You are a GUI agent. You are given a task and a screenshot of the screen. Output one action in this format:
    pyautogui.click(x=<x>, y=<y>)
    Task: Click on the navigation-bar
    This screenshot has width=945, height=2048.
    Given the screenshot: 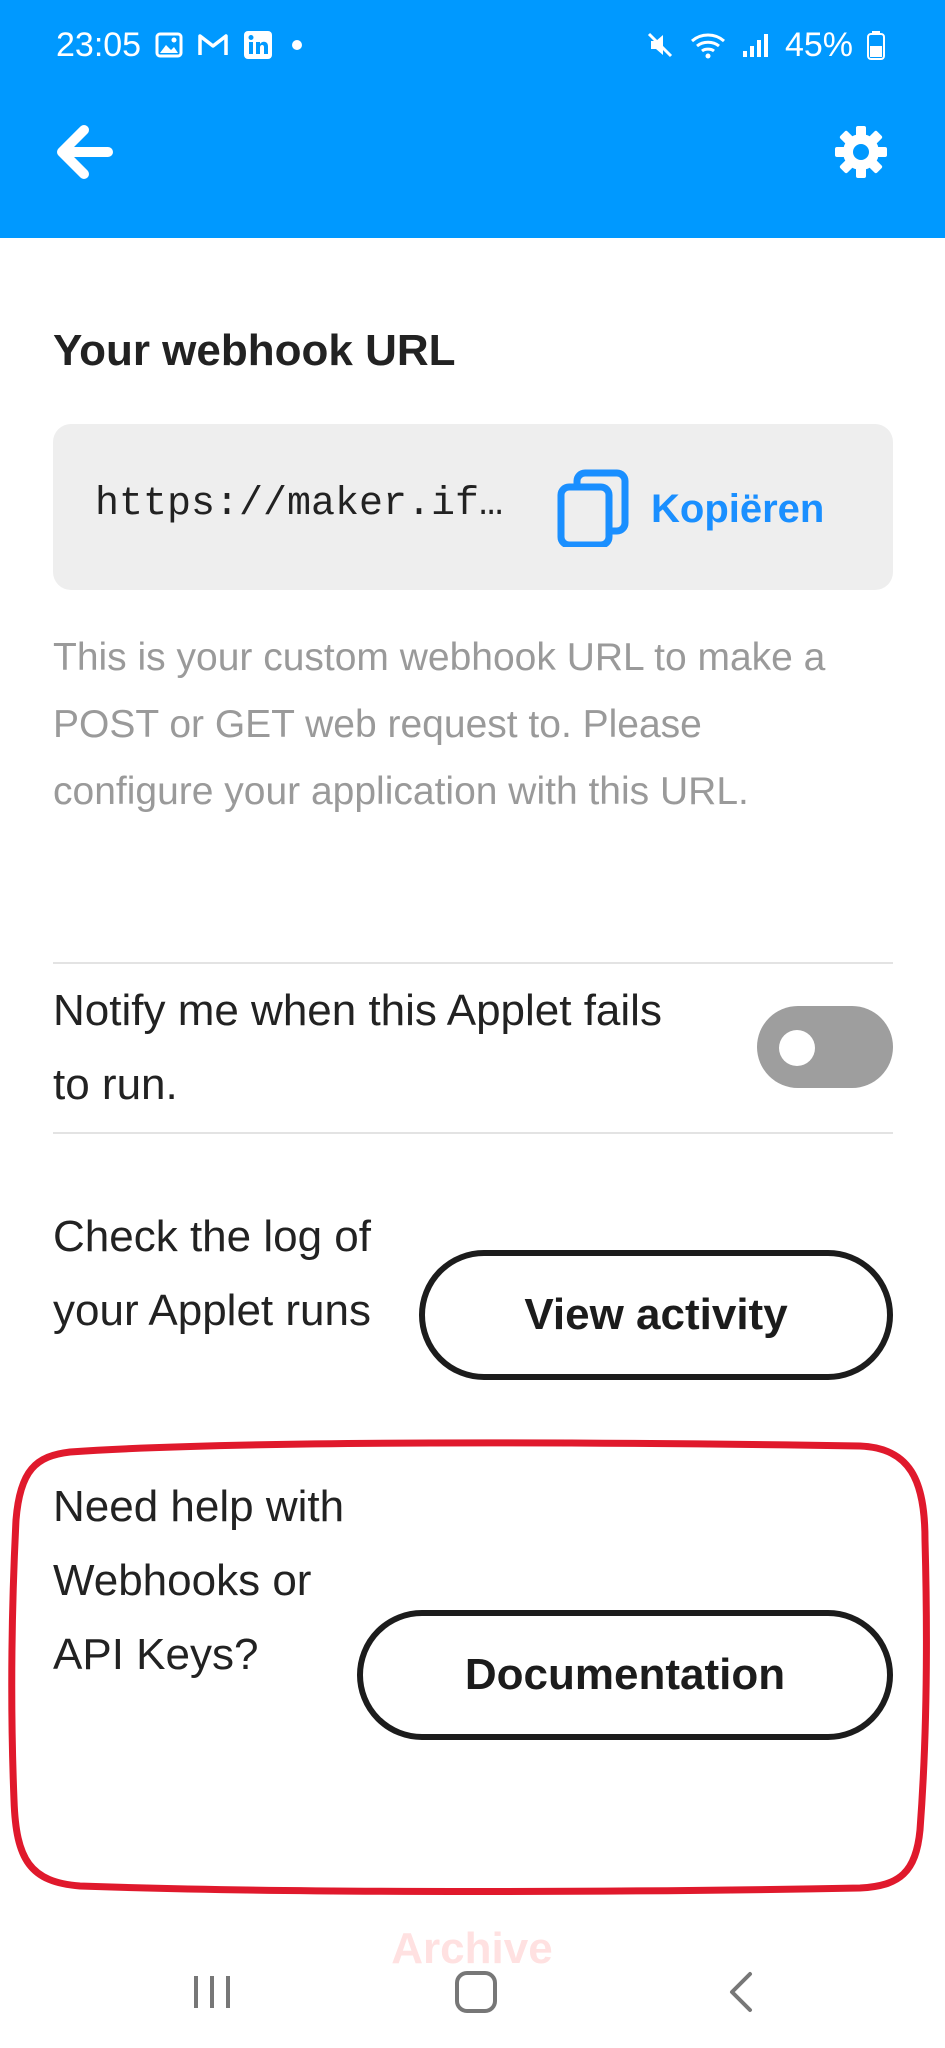 What is the action you would take?
    pyautogui.click(x=472, y=1992)
    